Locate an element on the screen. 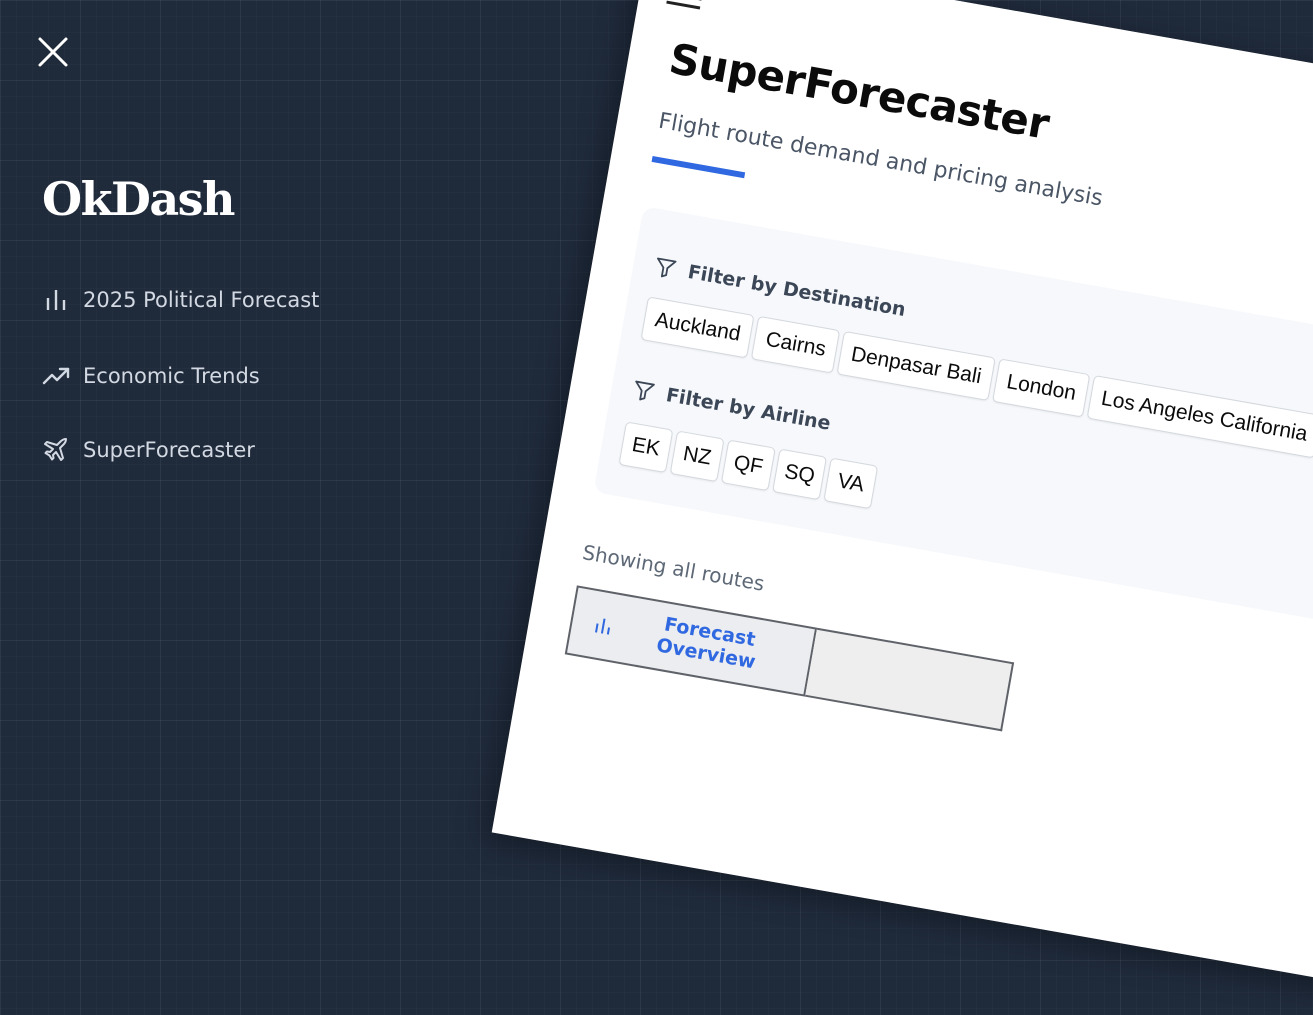  sidebar-item-label: Economic Trends is located at coordinates (171, 376).